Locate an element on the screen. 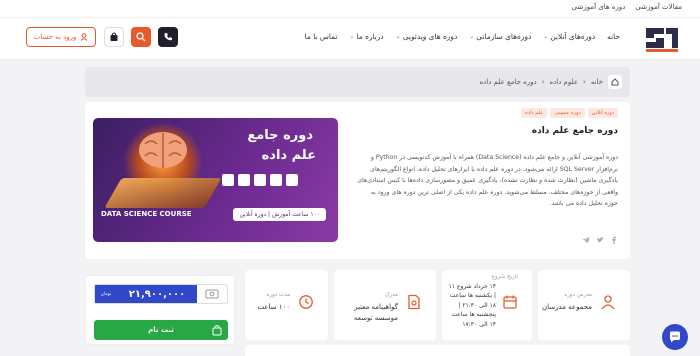  login-label: ورود به حساب is located at coordinates (55, 37).